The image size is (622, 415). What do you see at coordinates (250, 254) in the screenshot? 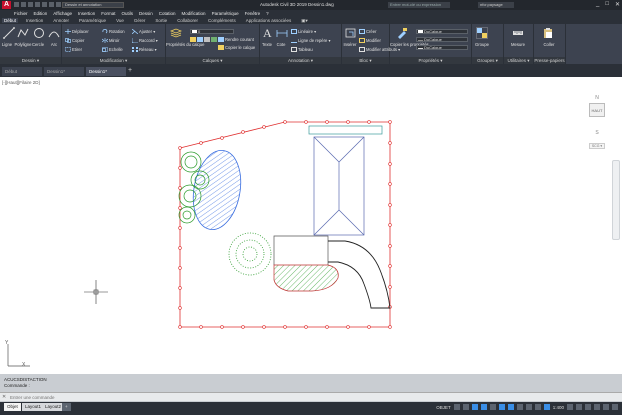
I see `shrub-cluster` at bounding box center [250, 254].